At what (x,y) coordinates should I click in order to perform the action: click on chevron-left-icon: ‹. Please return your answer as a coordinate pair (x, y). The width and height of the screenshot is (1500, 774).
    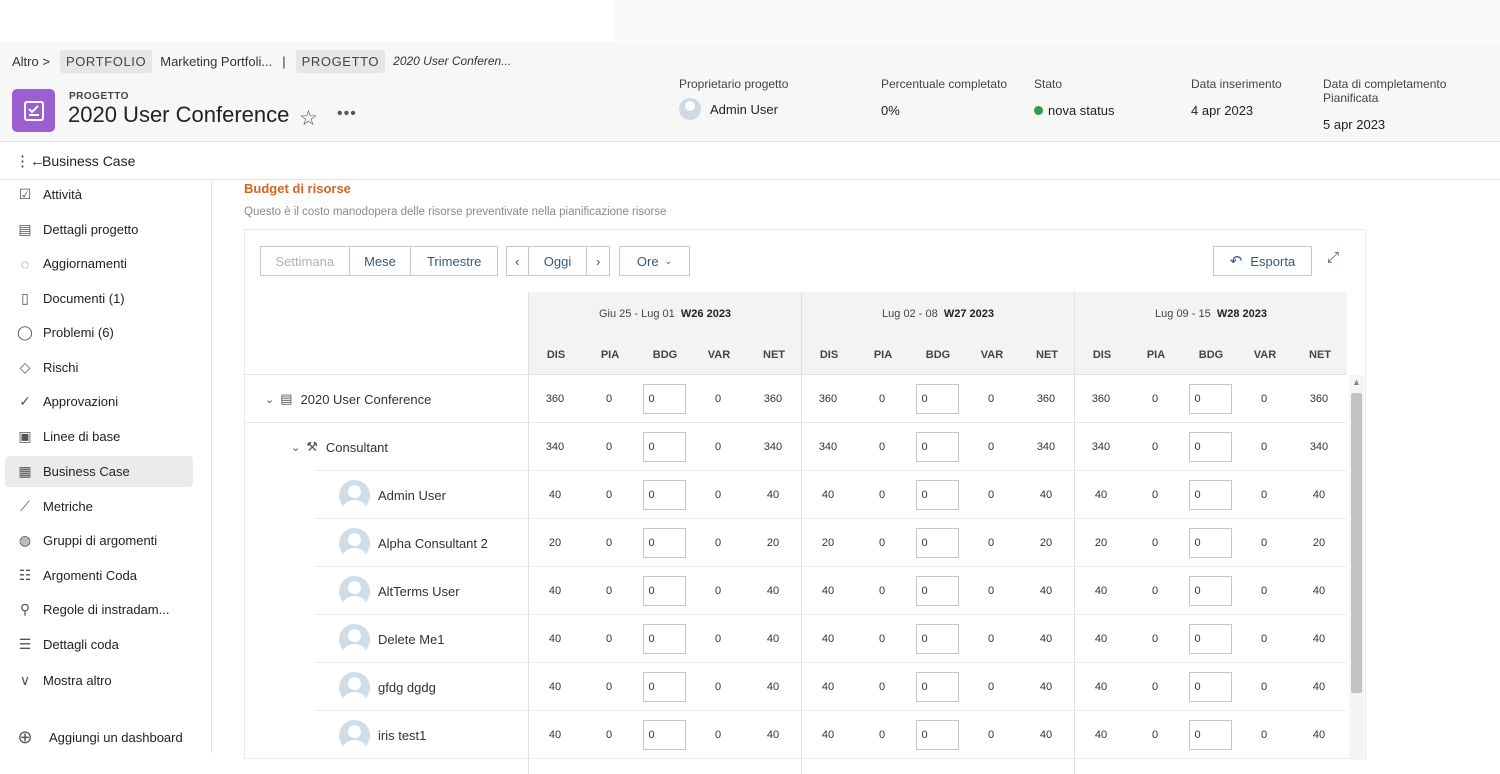
    Looking at the image, I should click on (518, 261).